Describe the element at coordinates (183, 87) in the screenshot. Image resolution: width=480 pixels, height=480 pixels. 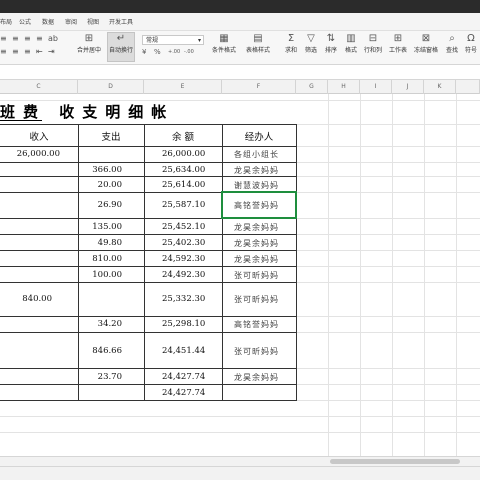
I see `column-header-e: E` at that location.